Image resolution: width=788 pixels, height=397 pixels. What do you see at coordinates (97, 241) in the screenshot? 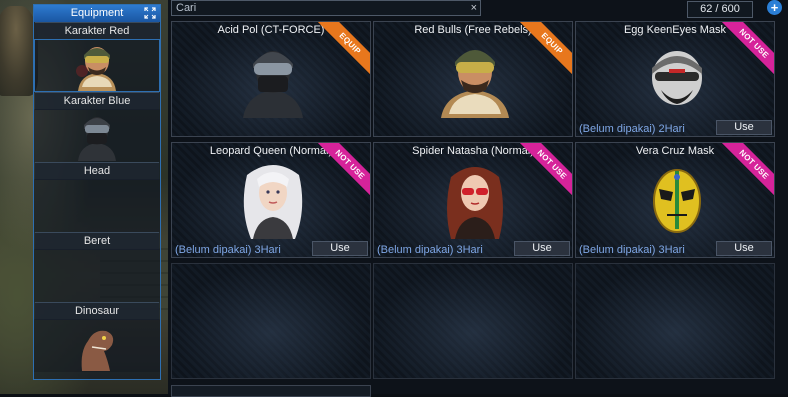
I see `slot-label: Beret` at bounding box center [97, 241].